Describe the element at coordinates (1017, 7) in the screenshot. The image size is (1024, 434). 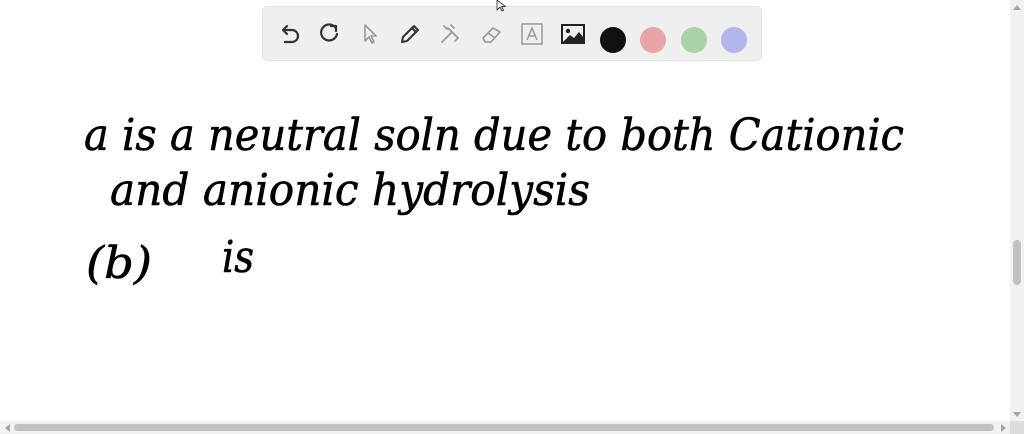
I see `scroll-up-arrow-icon` at that location.